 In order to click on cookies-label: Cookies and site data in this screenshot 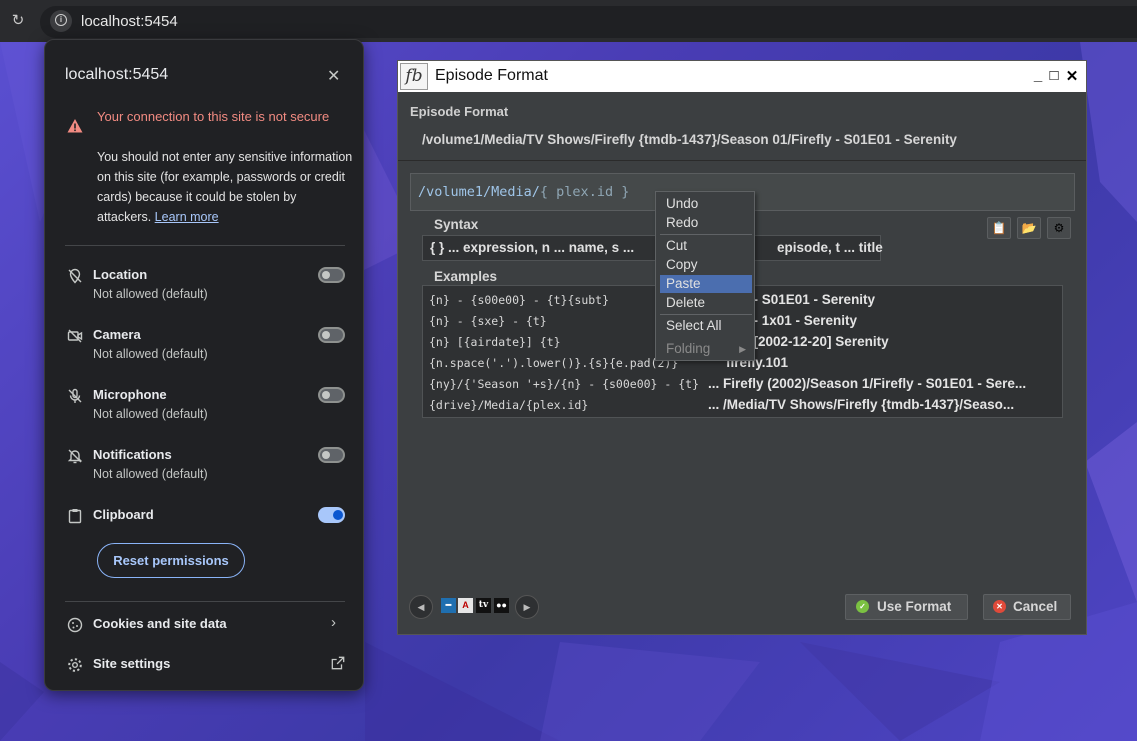, I will do `click(160, 623)`.